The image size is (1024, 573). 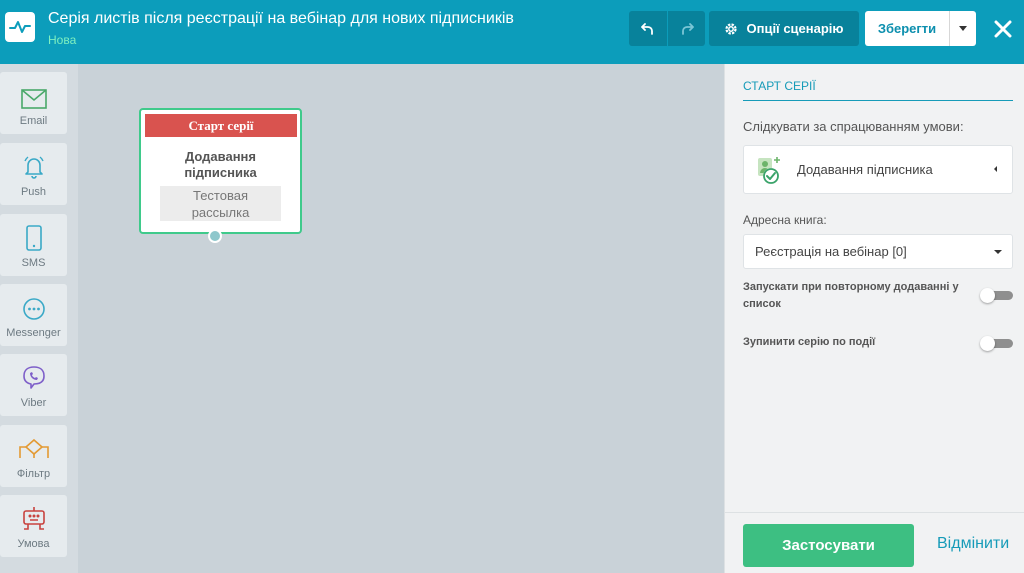 I want to click on node-title-line2: підписника, so click(x=220, y=172).